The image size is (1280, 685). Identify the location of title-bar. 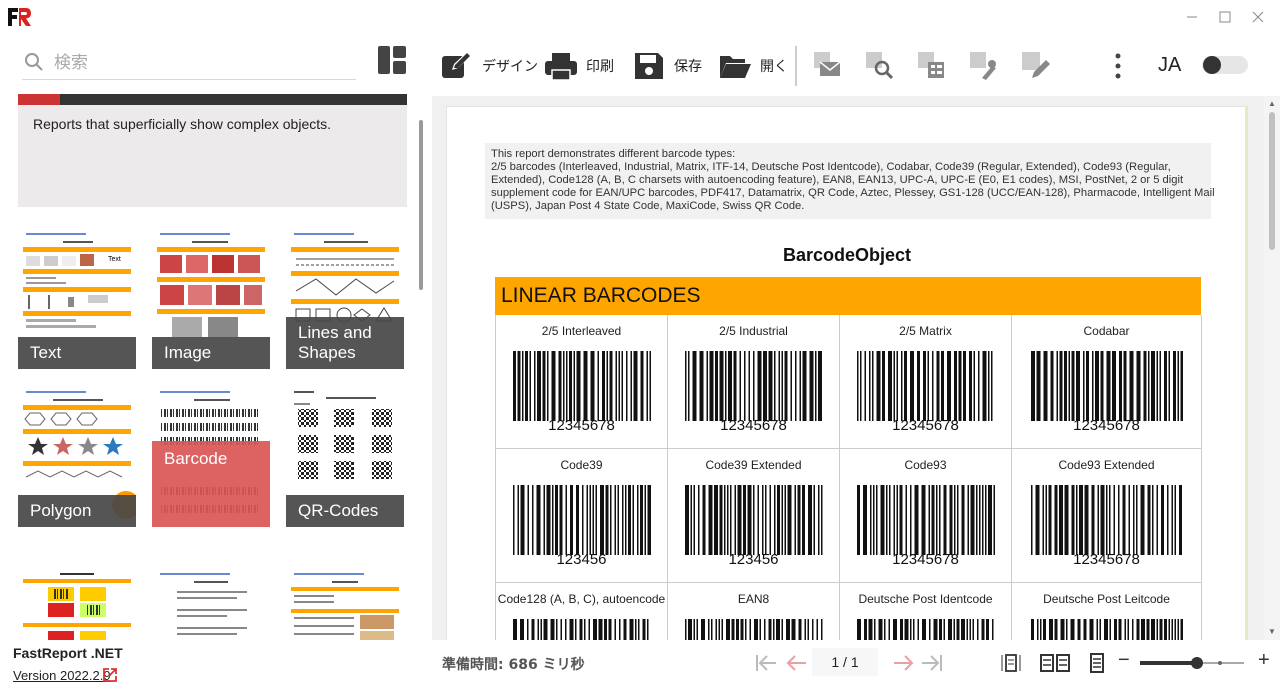
(640, 17).